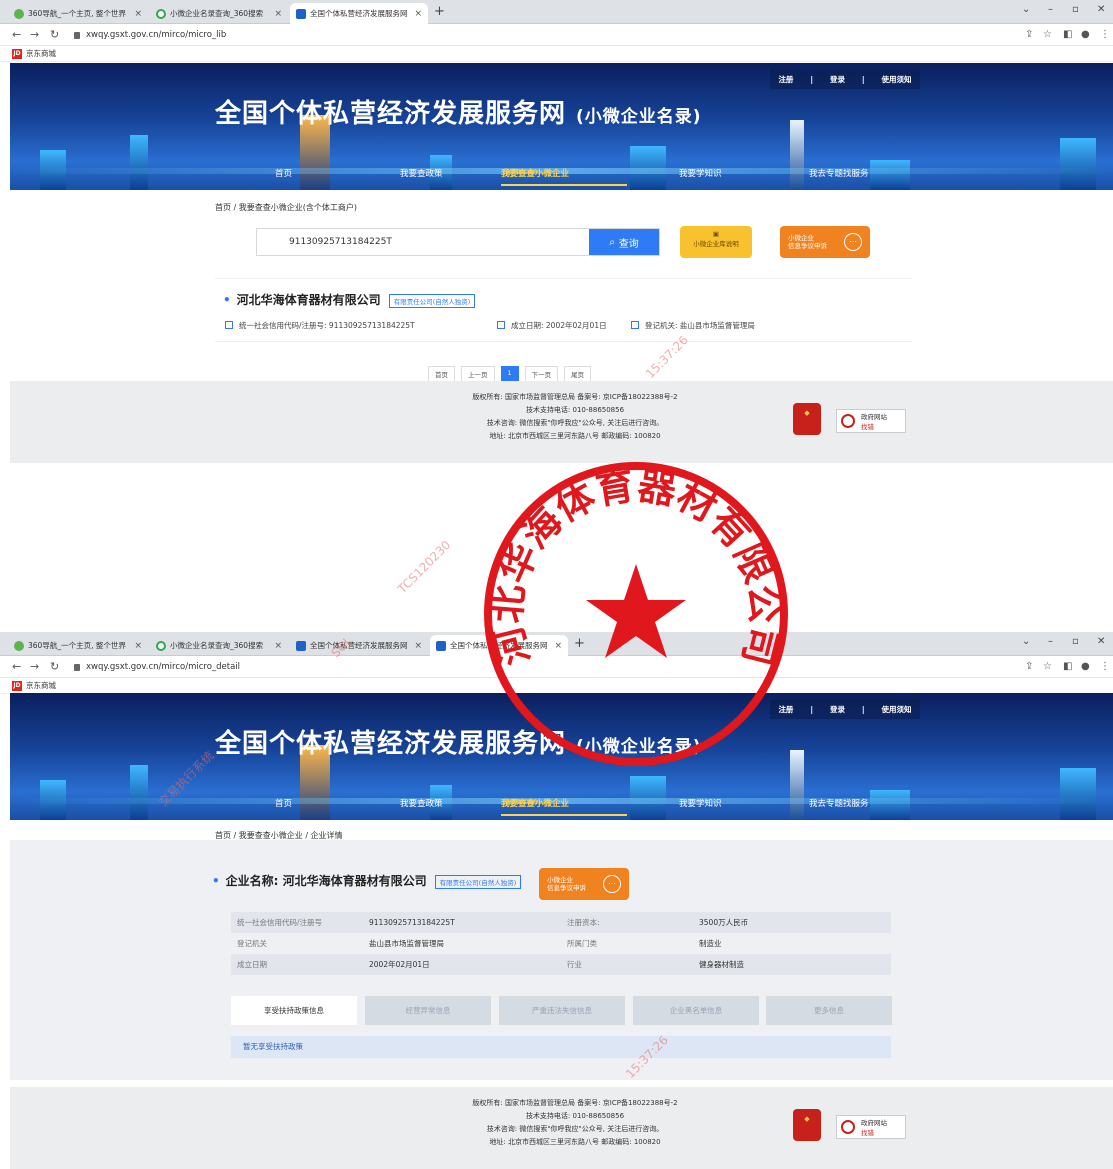 This screenshot has height=1169, width=1113. What do you see at coordinates (432, 300) in the screenshot?
I see `company-type-tag: 有限责任公司(自然人独资)` at bounding box center [432, 300].